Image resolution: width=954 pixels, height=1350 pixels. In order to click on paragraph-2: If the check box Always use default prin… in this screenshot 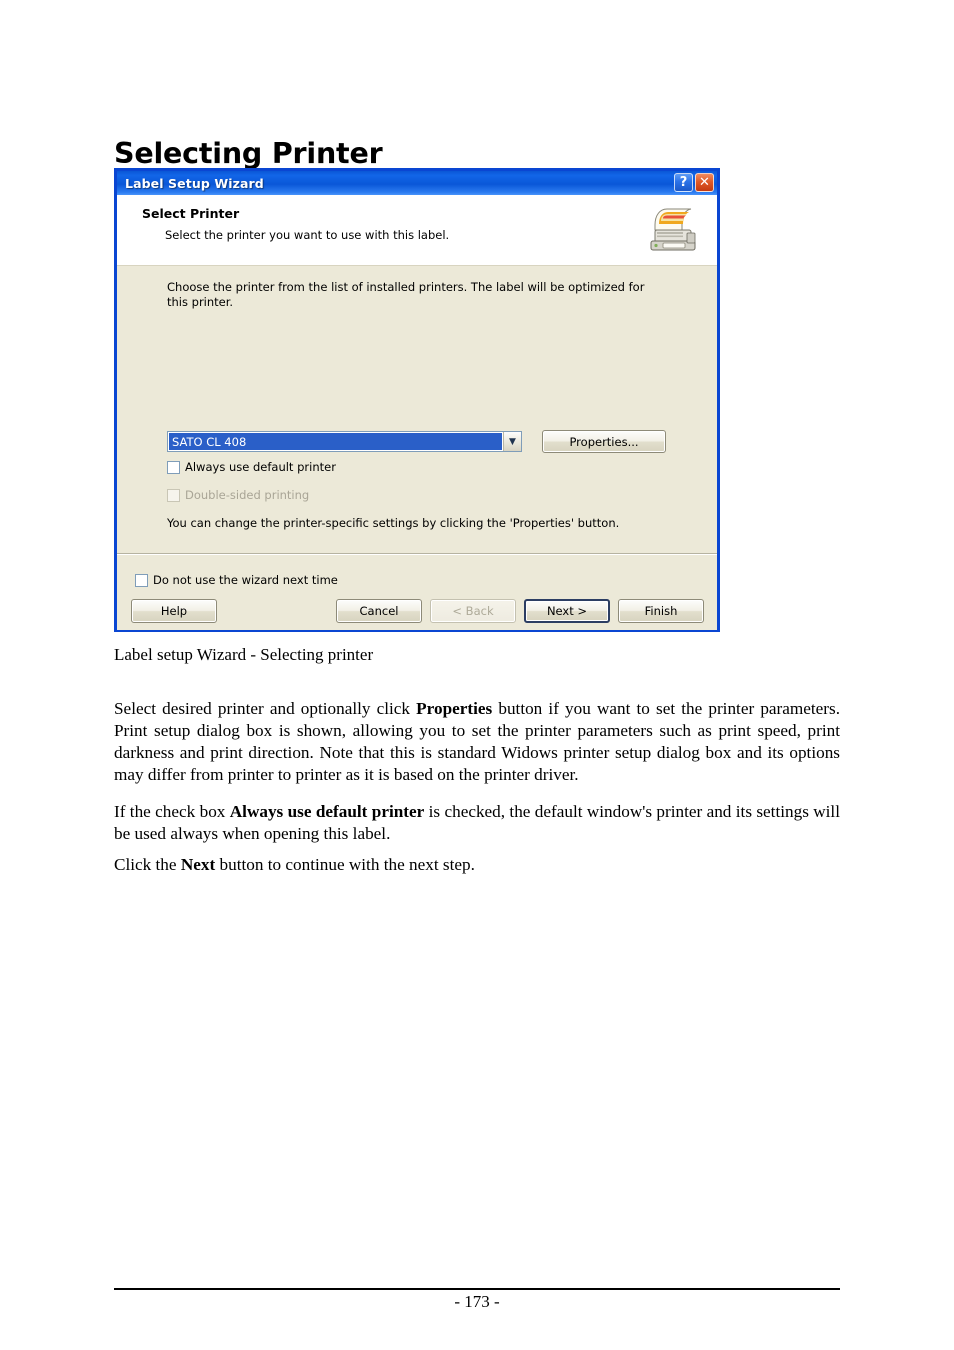, I will do `click(477, 823)`.